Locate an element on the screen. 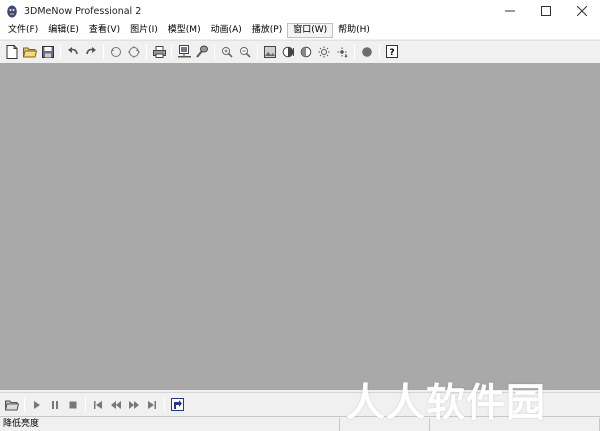 Image resolution: width=600 pixels, height=431 pixels. zoom-out-icon is located at coordinates (245, 52).